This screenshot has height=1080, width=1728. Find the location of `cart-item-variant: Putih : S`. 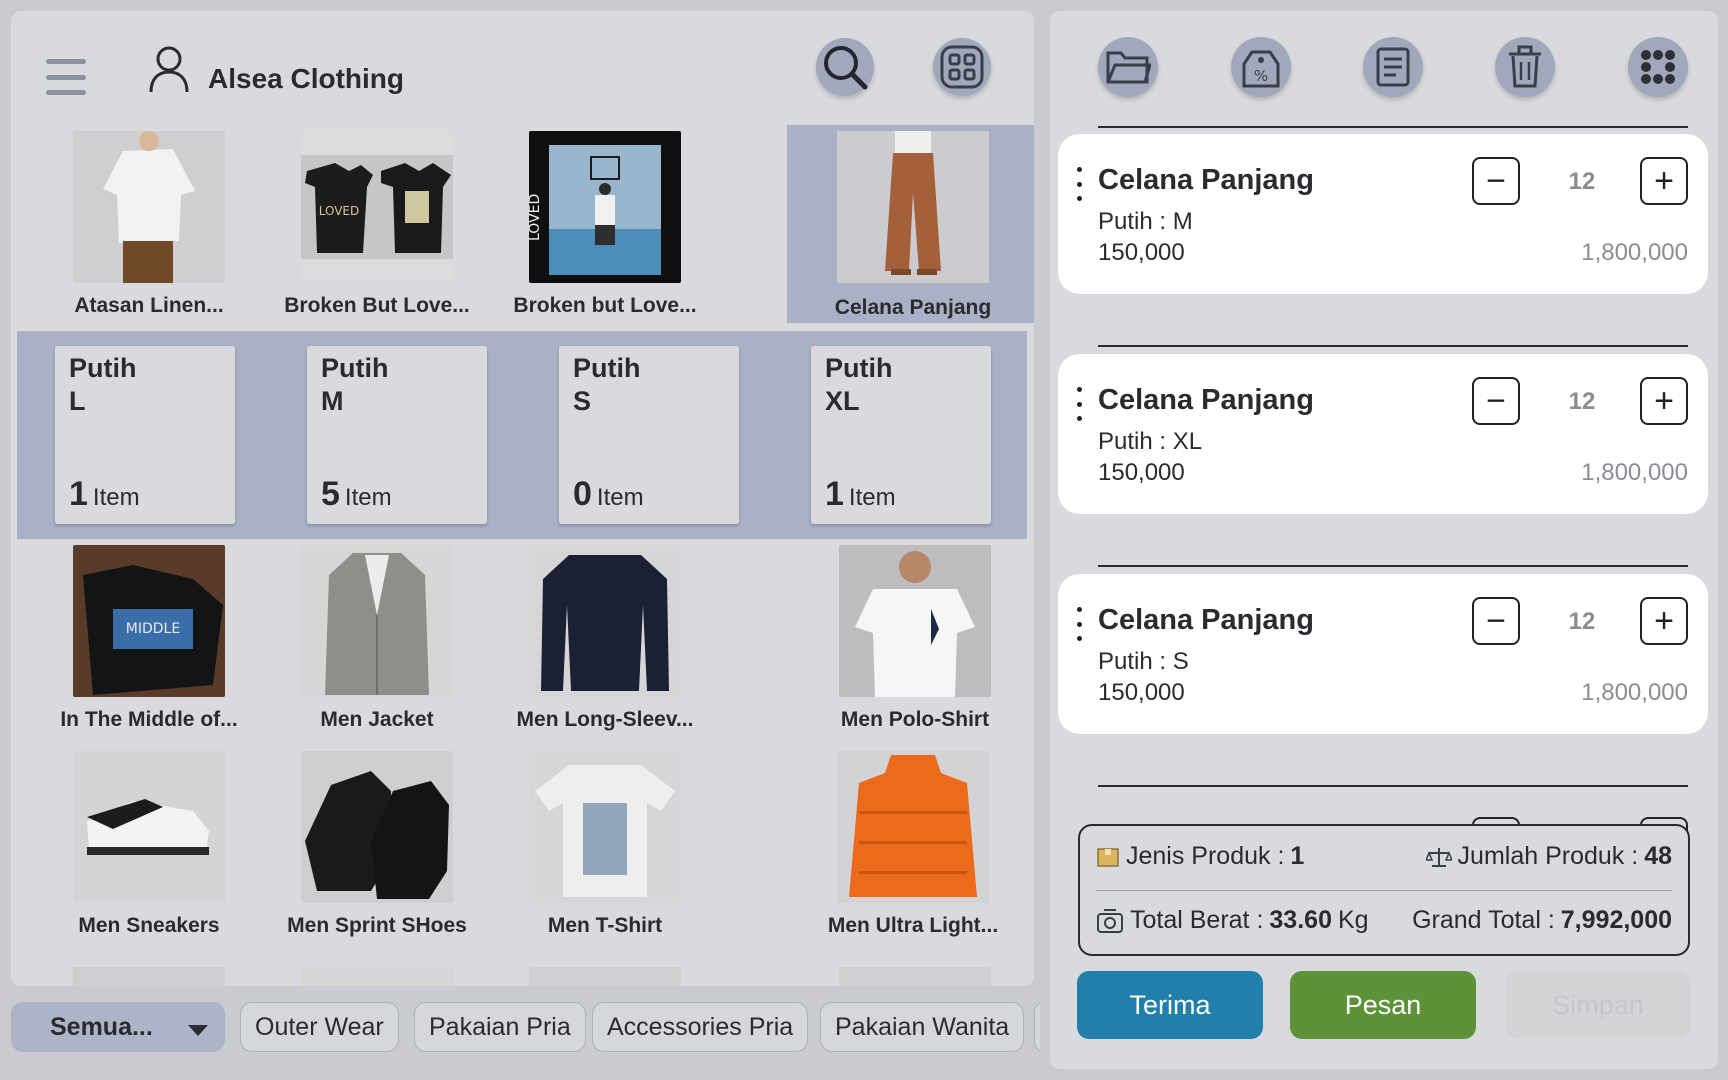

cart-item-variant: Putih : S is located at coordinates (1143, 661).